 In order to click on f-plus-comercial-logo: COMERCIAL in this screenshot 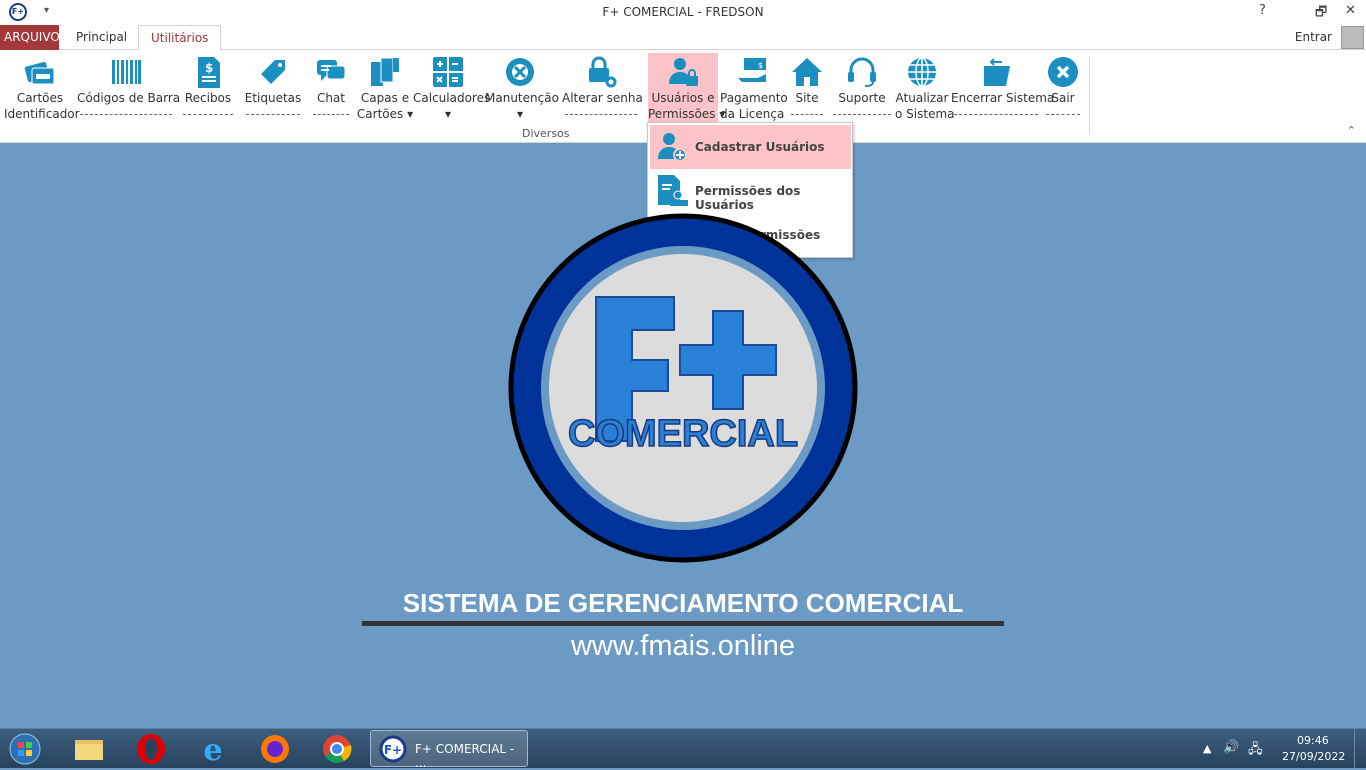, I will do `click(683, 388)`.